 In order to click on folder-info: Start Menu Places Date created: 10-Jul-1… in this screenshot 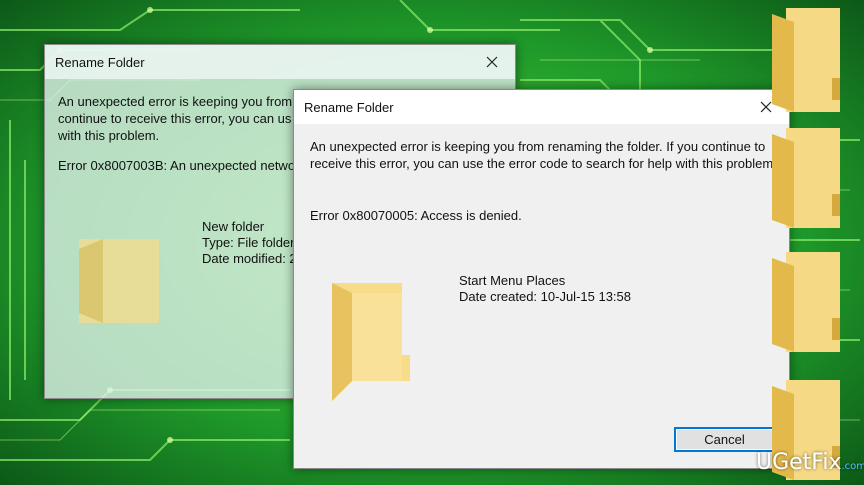, I will do `click(545, 289)`.